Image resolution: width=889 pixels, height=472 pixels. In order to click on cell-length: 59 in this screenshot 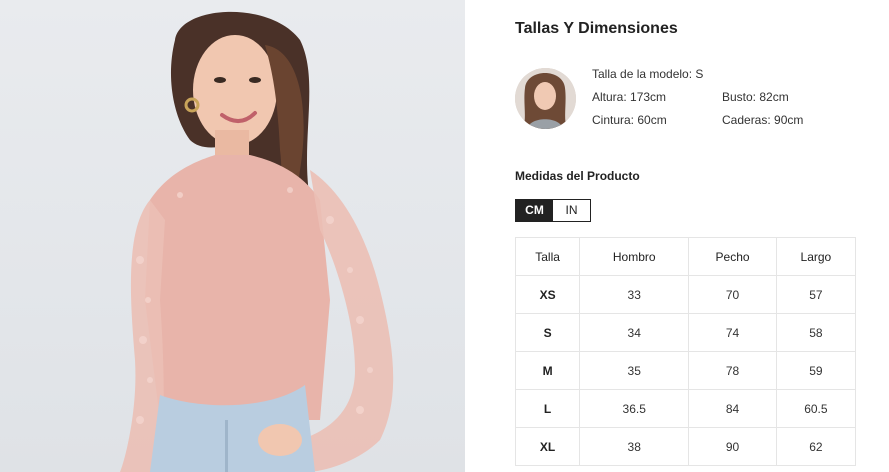, I will do `click(816, 370)`.